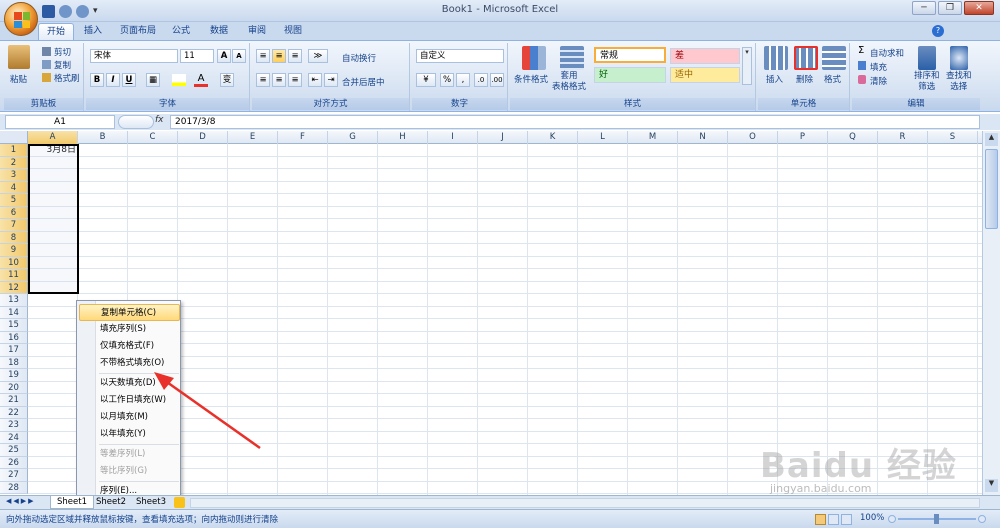 The height and width of the screenshot is (528, 1000). What do you see at coordinates (219, 31) in the screenshot?
I see `tab-data: 数据` at bounding box center [219, 31].